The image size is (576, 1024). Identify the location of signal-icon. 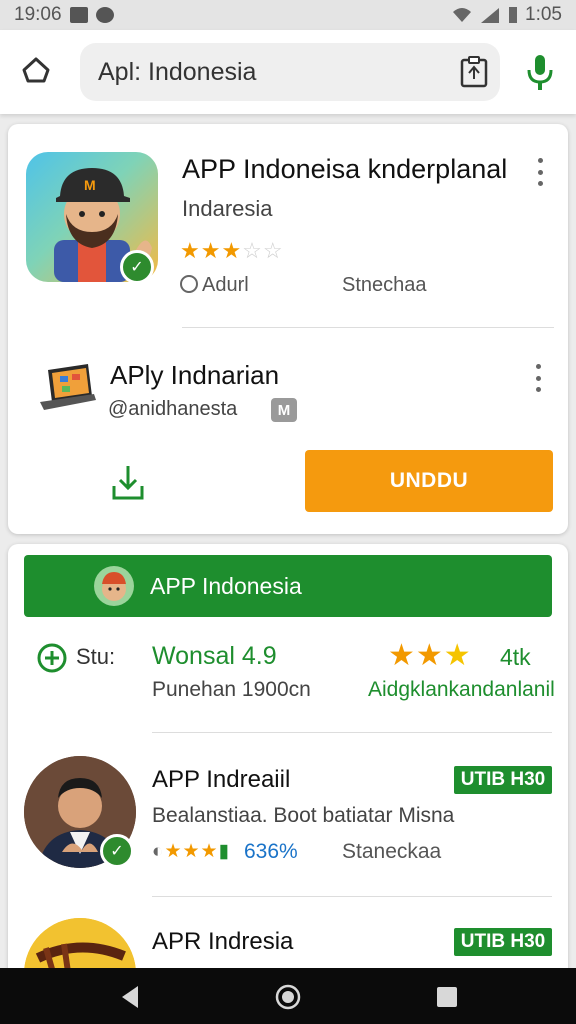
(490, 15).